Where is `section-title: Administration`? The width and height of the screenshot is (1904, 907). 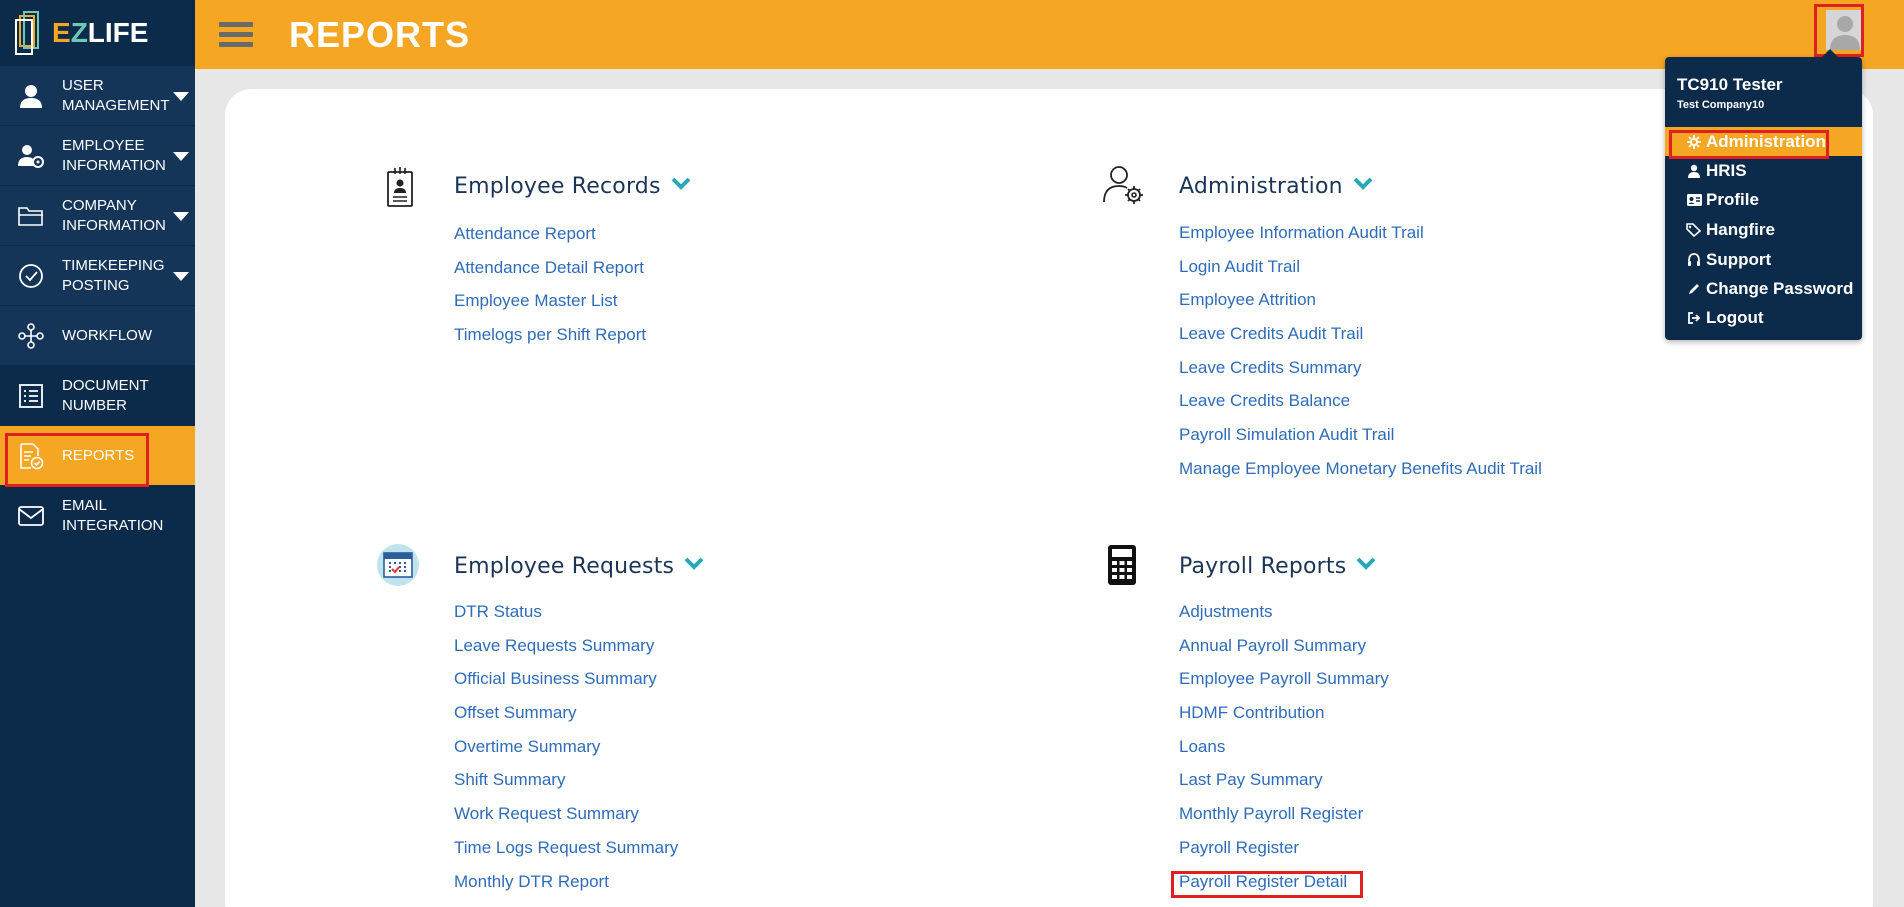
section-title: Administration is located at coordinates (1276, 186).